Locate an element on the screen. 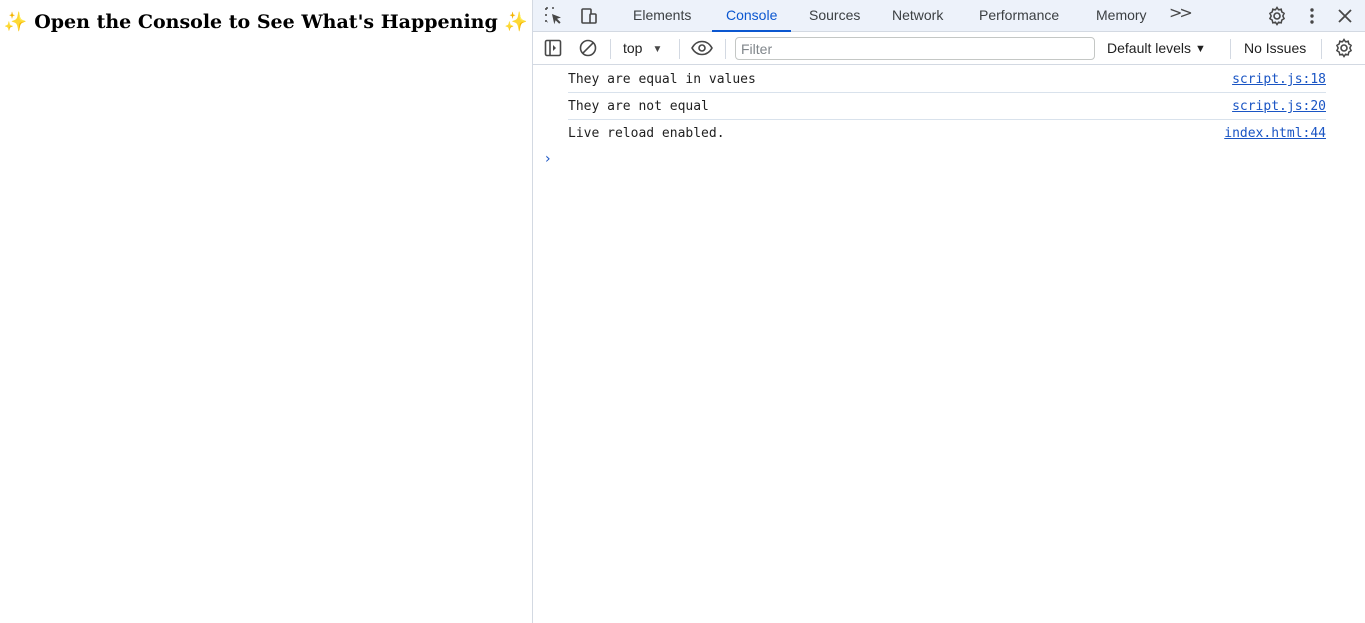 The height and width of the screenshot is (623, 1365). tab-sources: Sources is located at coordinates (834, 16).